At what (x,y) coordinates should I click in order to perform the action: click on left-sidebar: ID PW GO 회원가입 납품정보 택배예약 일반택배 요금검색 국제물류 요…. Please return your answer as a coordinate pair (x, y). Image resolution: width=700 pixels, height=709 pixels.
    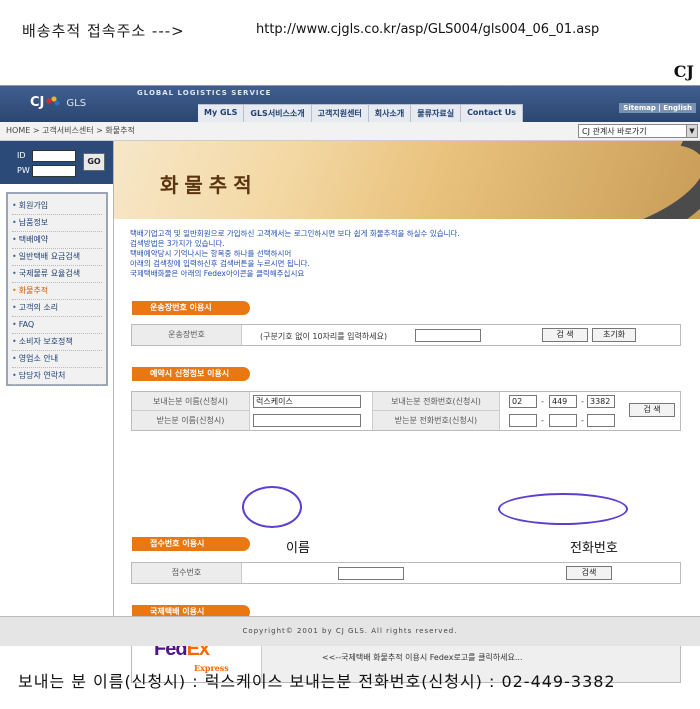
    Looking at the image, I should click on (56, 378).